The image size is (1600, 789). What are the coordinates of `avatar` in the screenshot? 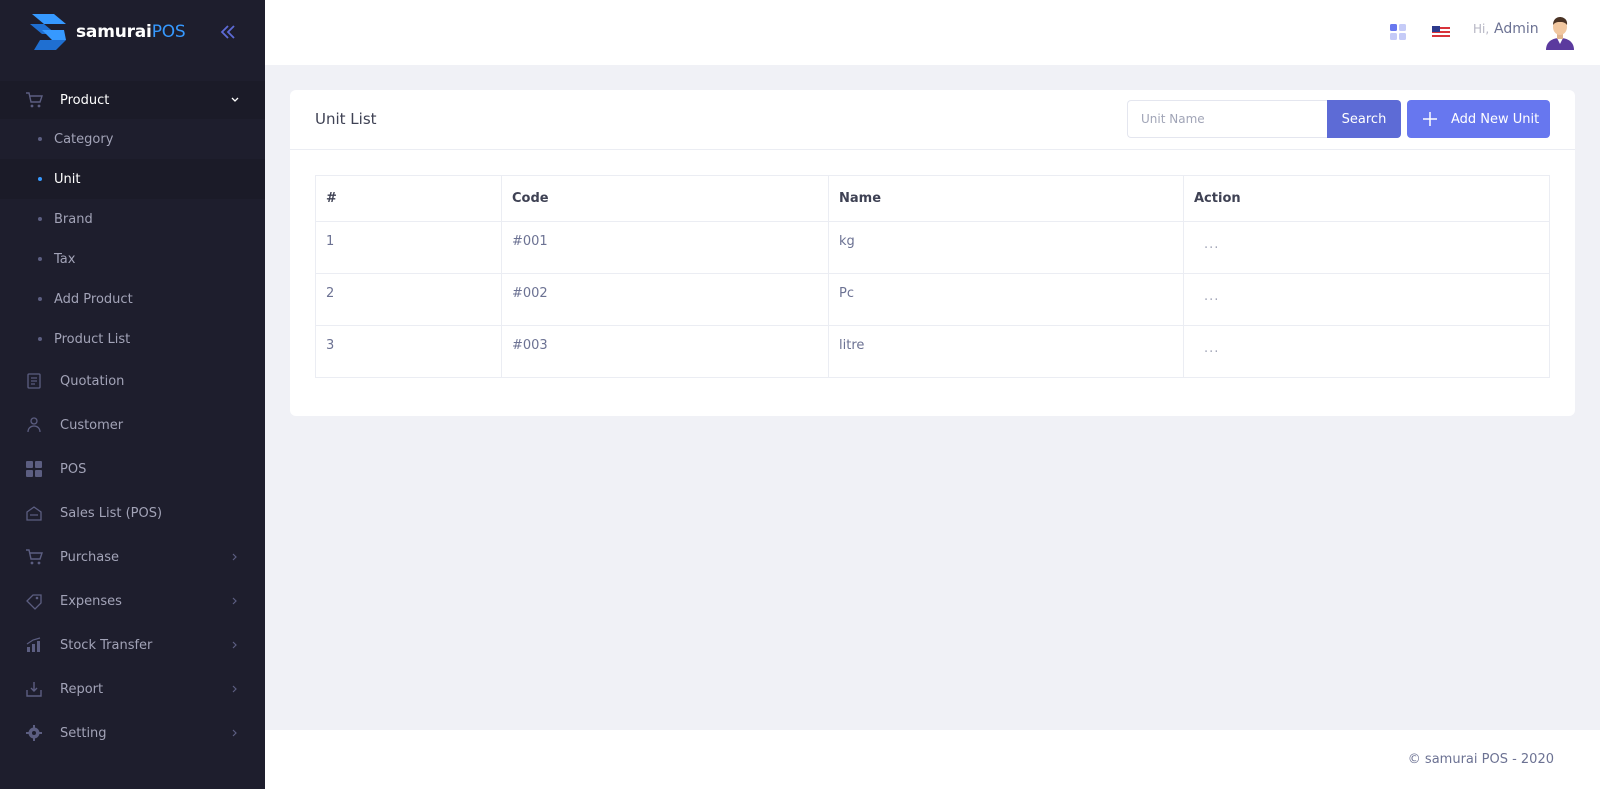 It's located at (1560, 32).